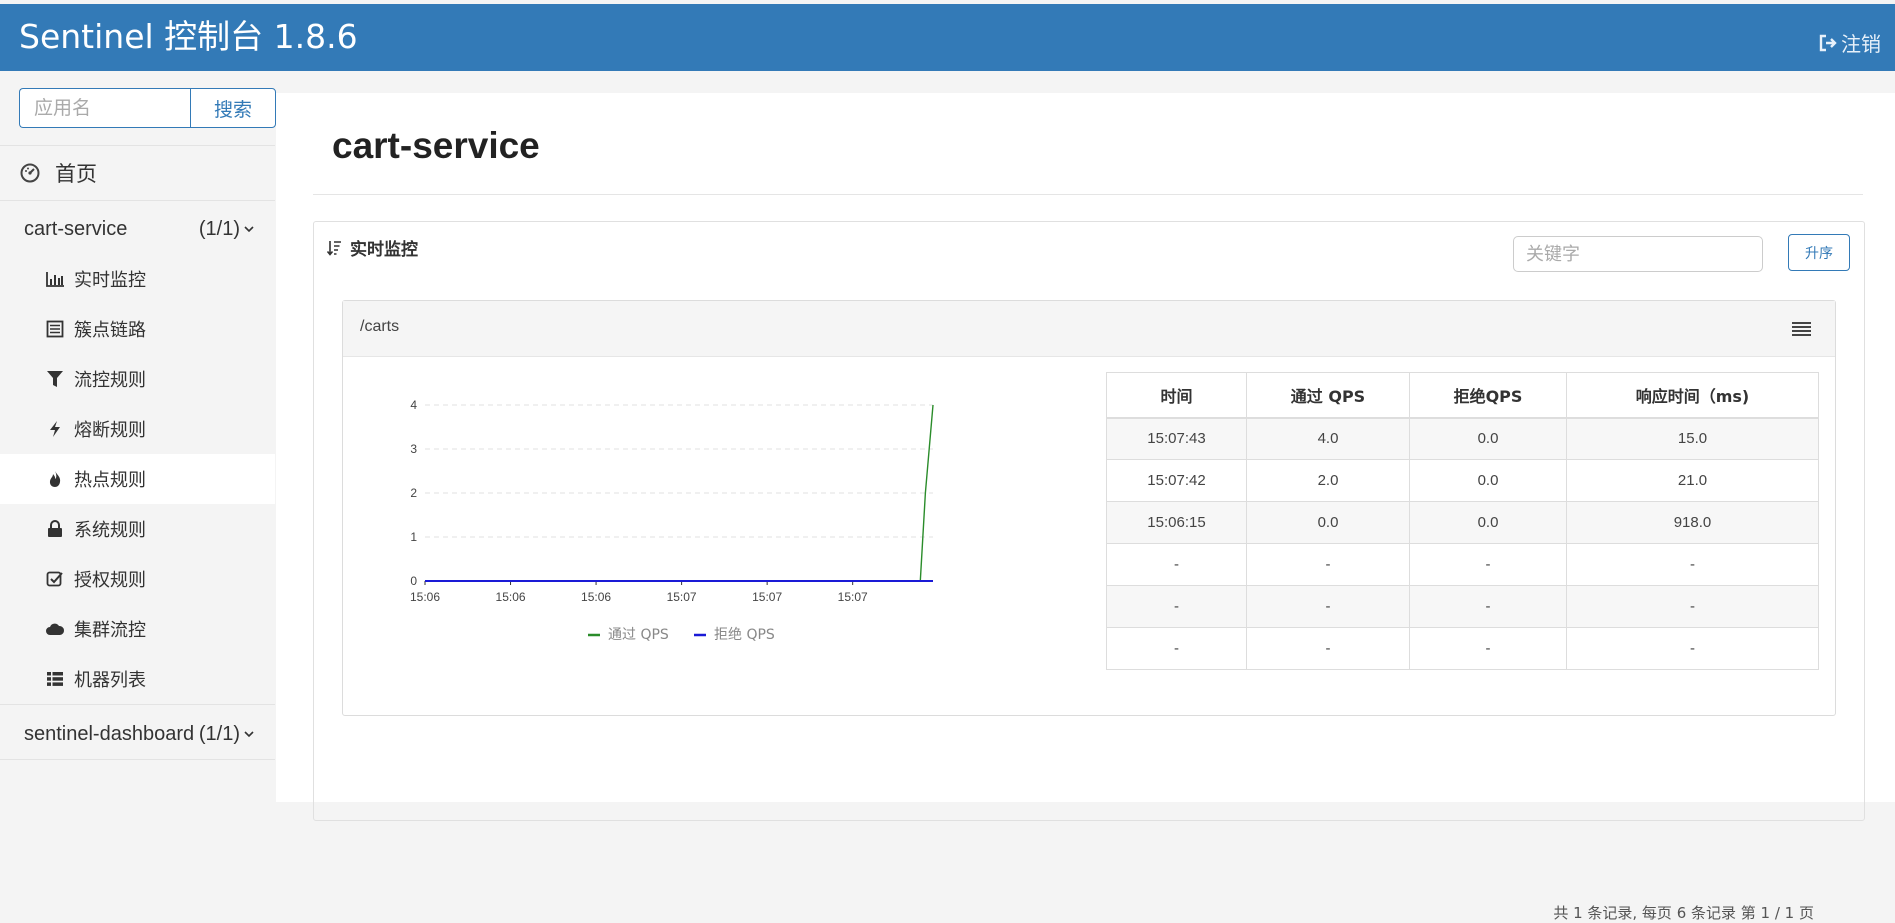  I want to click on table-cell: 15:07:43, so click(1176, 438).